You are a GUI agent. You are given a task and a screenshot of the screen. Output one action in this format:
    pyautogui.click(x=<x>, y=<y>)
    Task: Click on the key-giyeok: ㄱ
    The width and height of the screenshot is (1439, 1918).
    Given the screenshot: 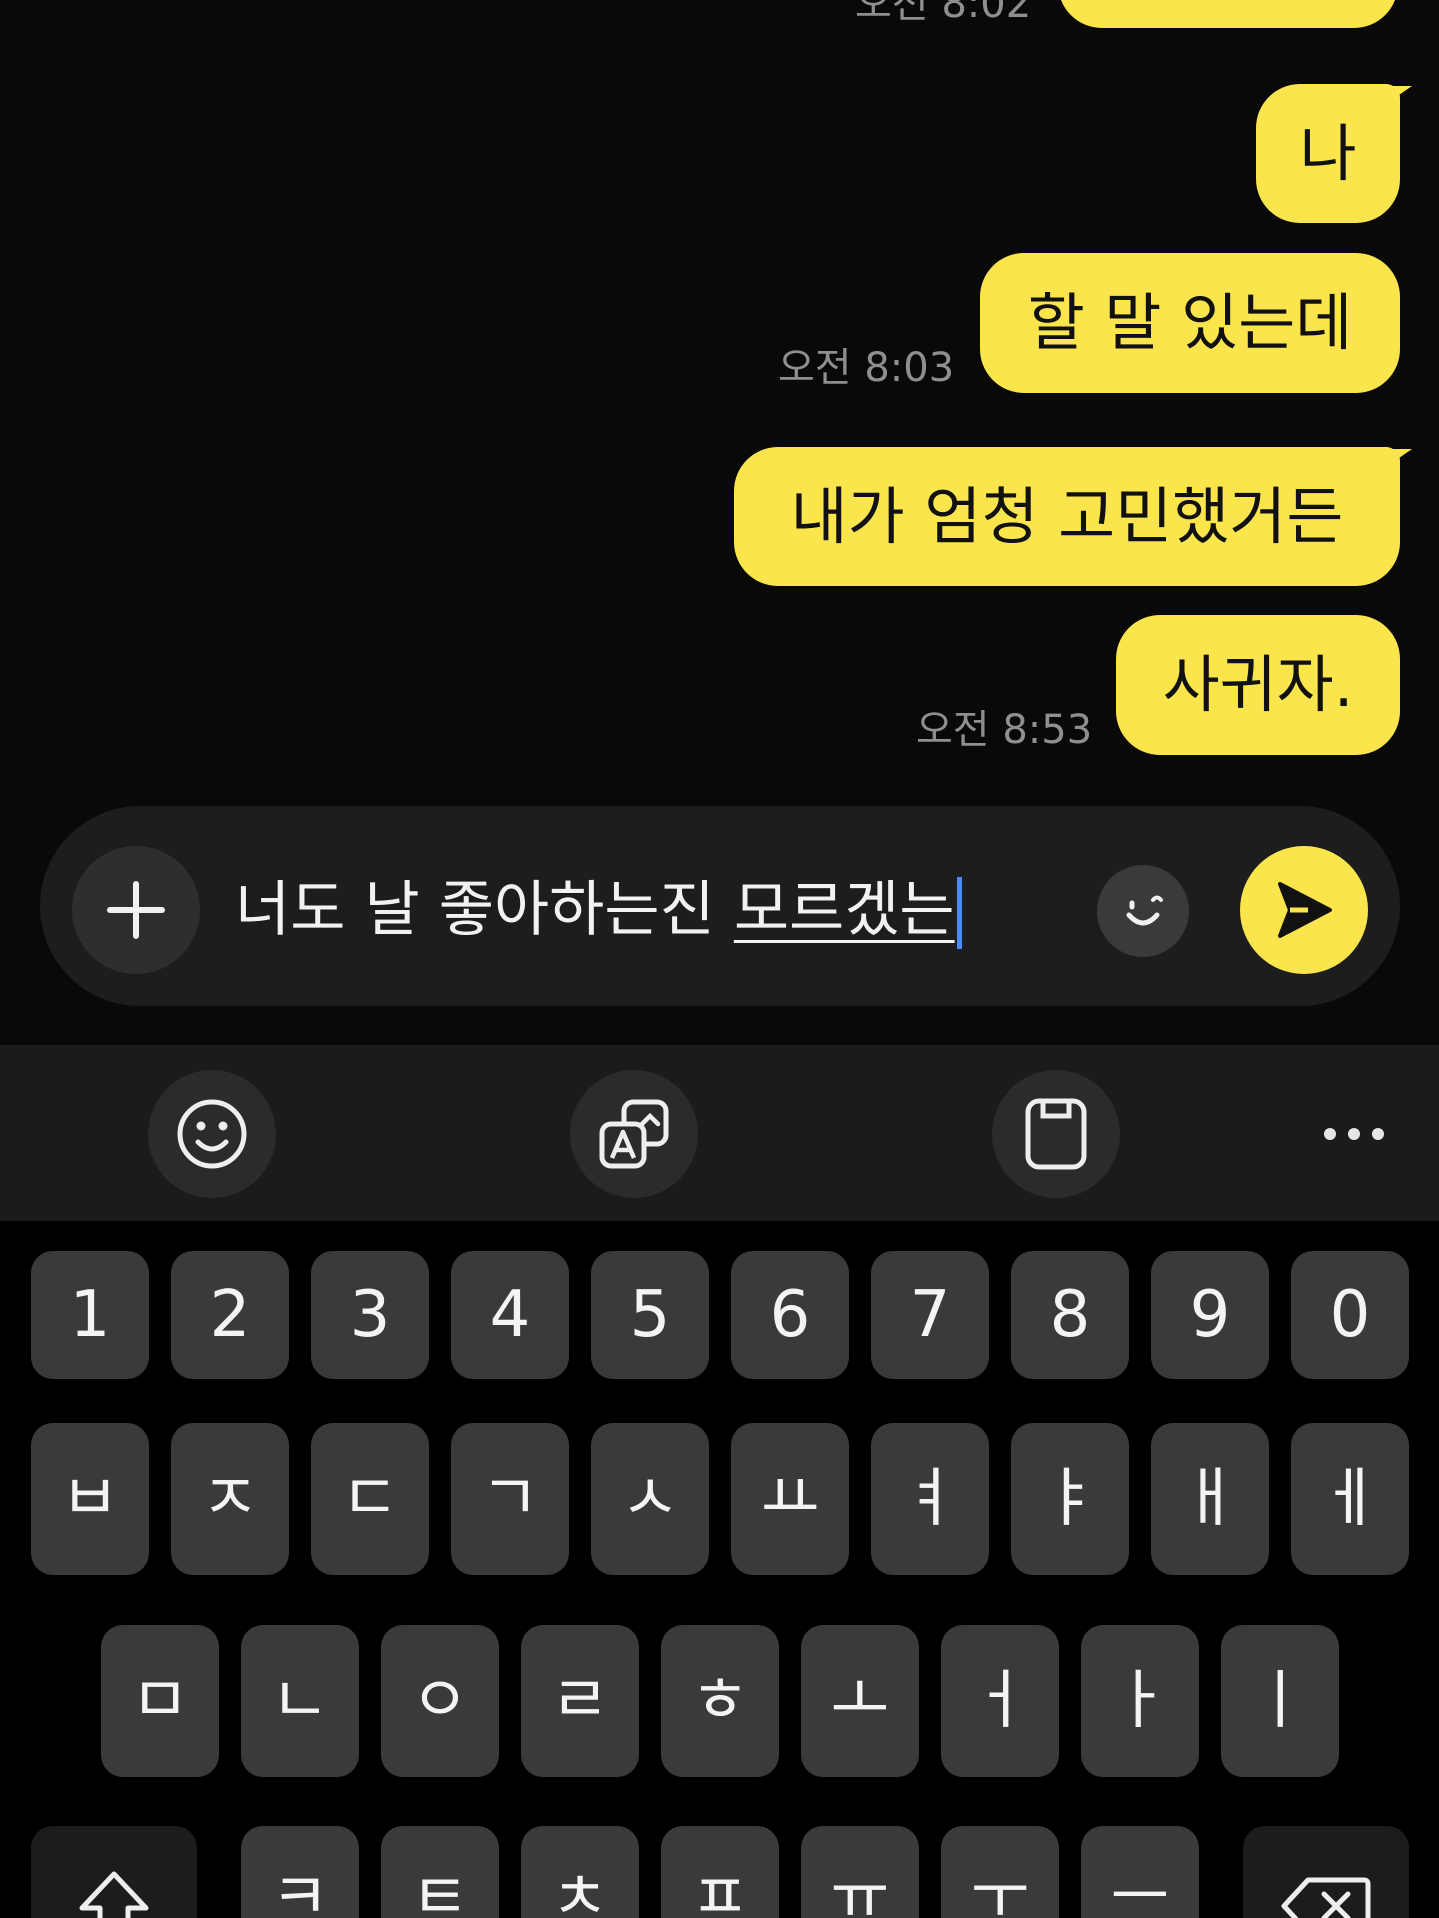 What is the action you would take?
    pyautogui.click(x=510, y=1499)
    